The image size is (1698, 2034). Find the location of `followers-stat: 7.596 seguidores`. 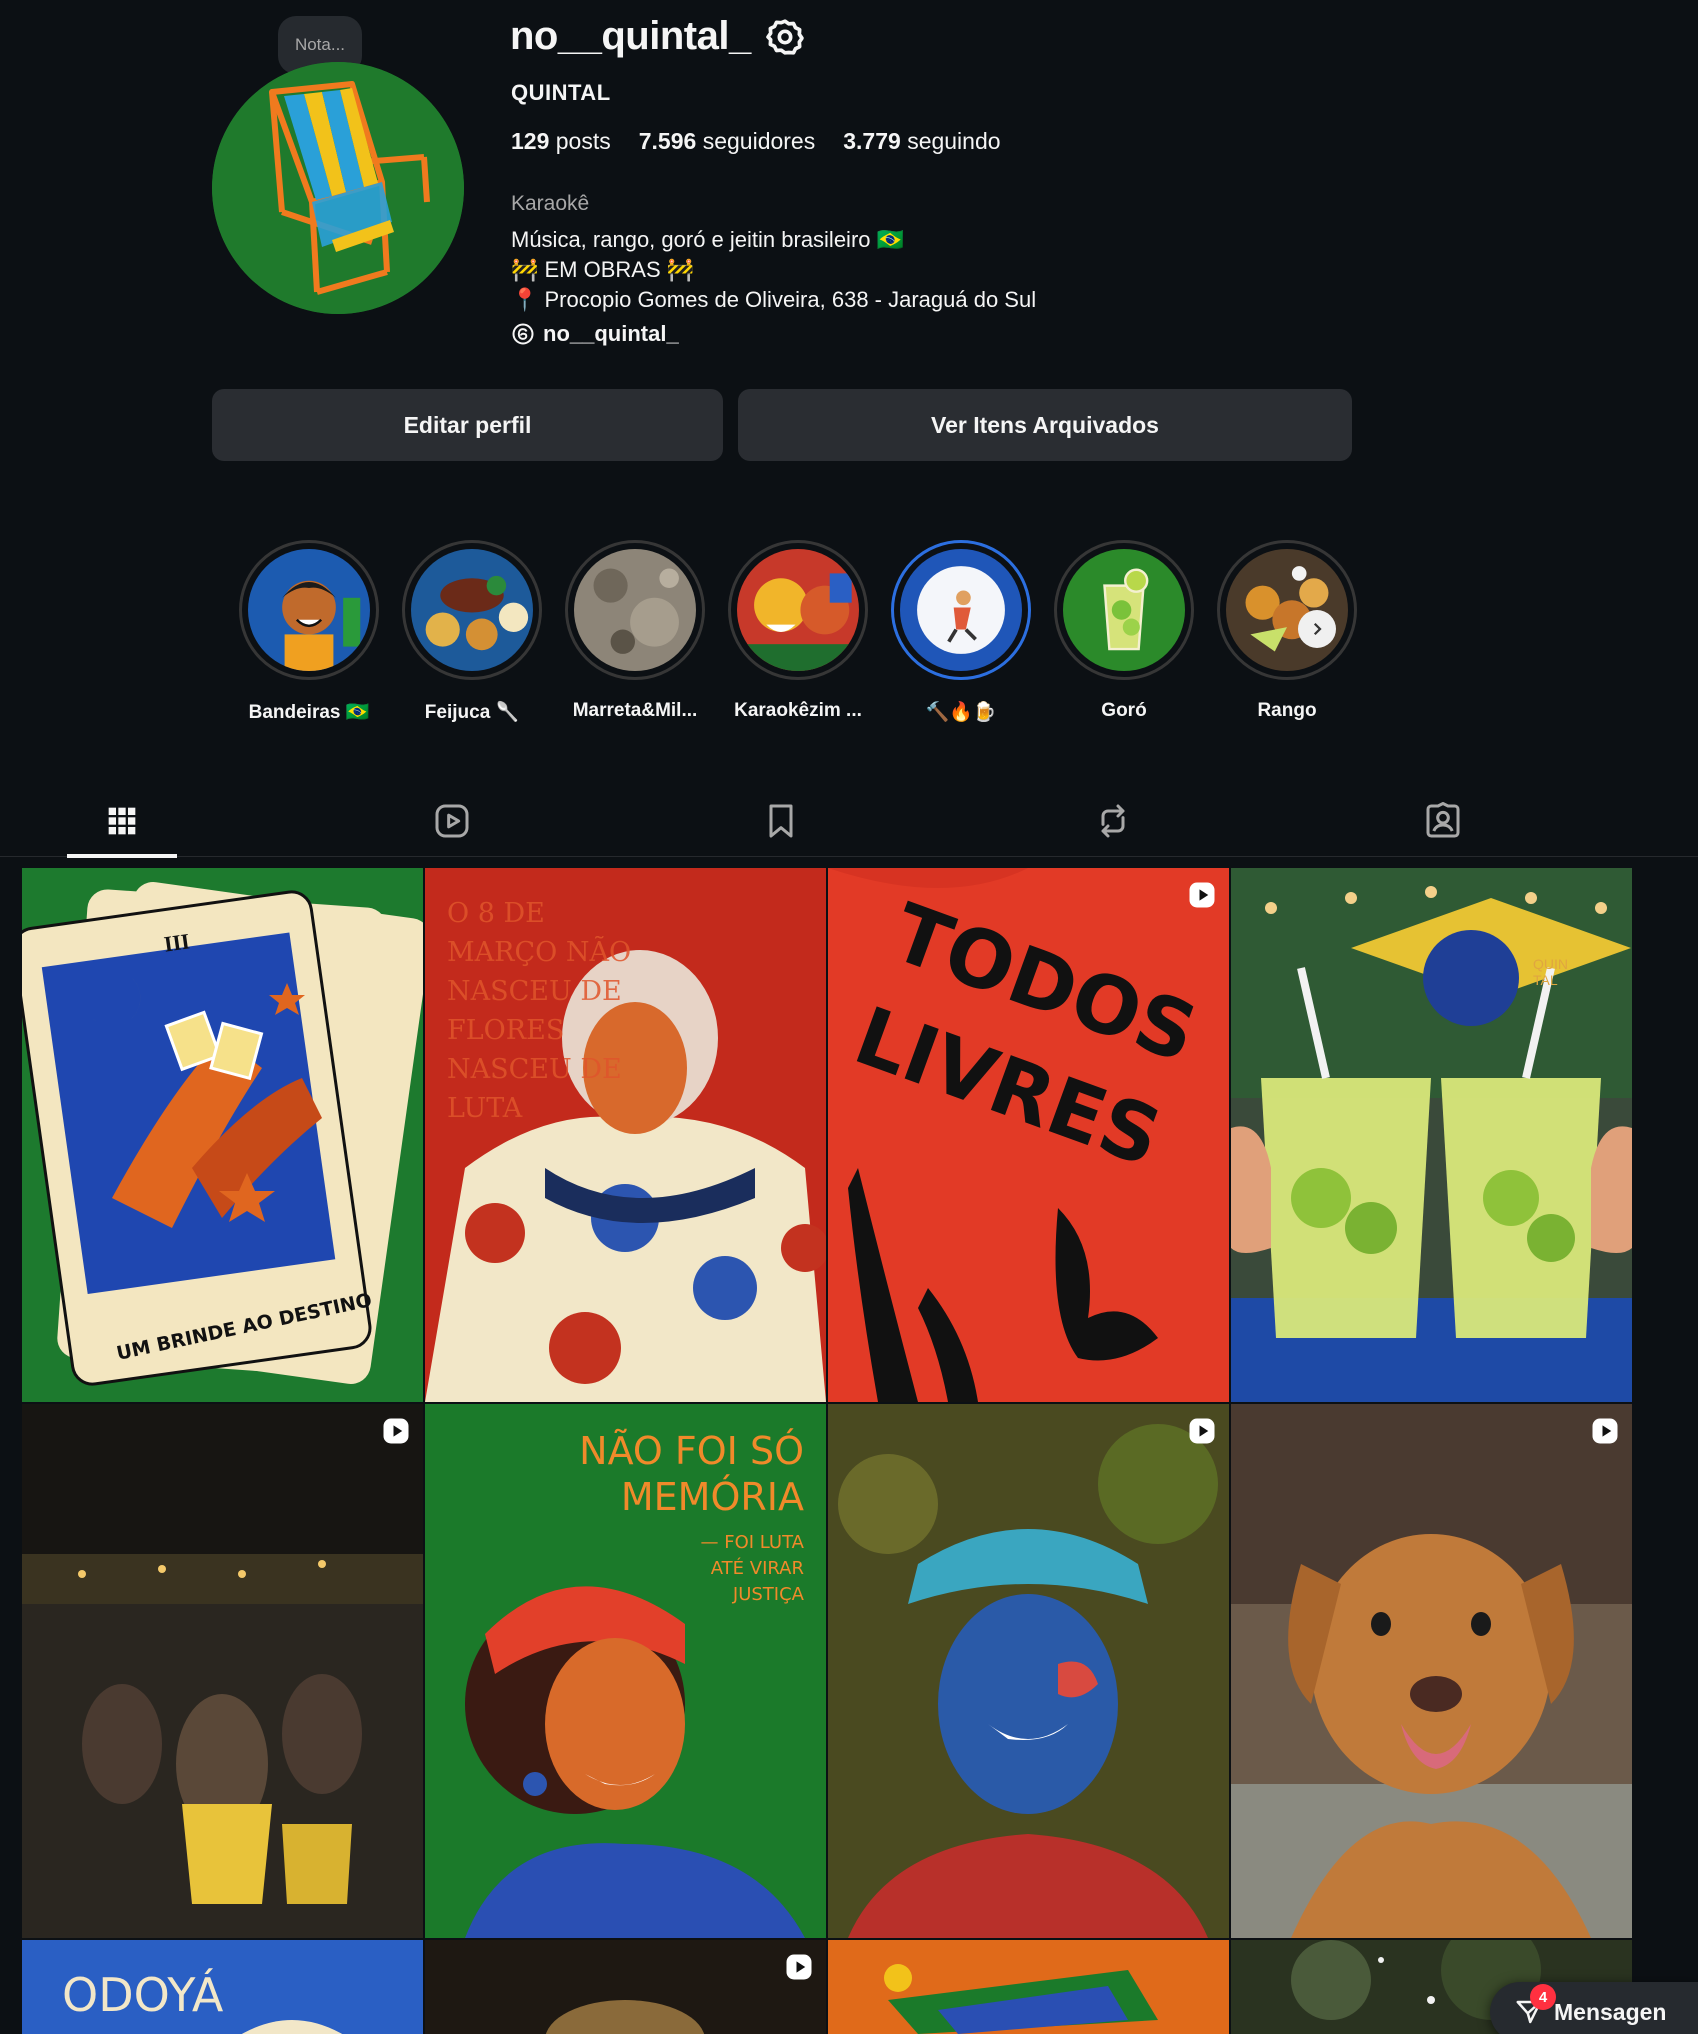

followers-stat: 7.596 seguidores is located at coordinates (727, 141).